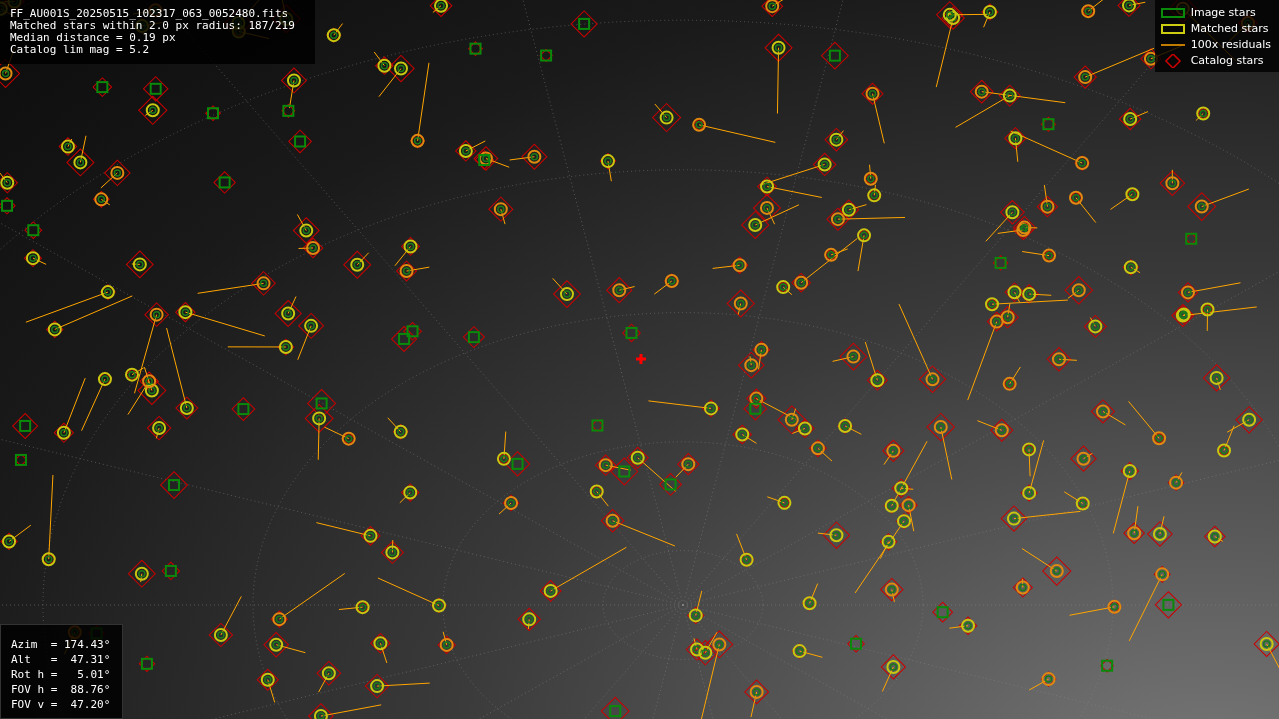  What do you see at coordinates (1230, 44) in the screenshot?
I see `legend-label: 100x residuals` at bounding box center [1230, 44].